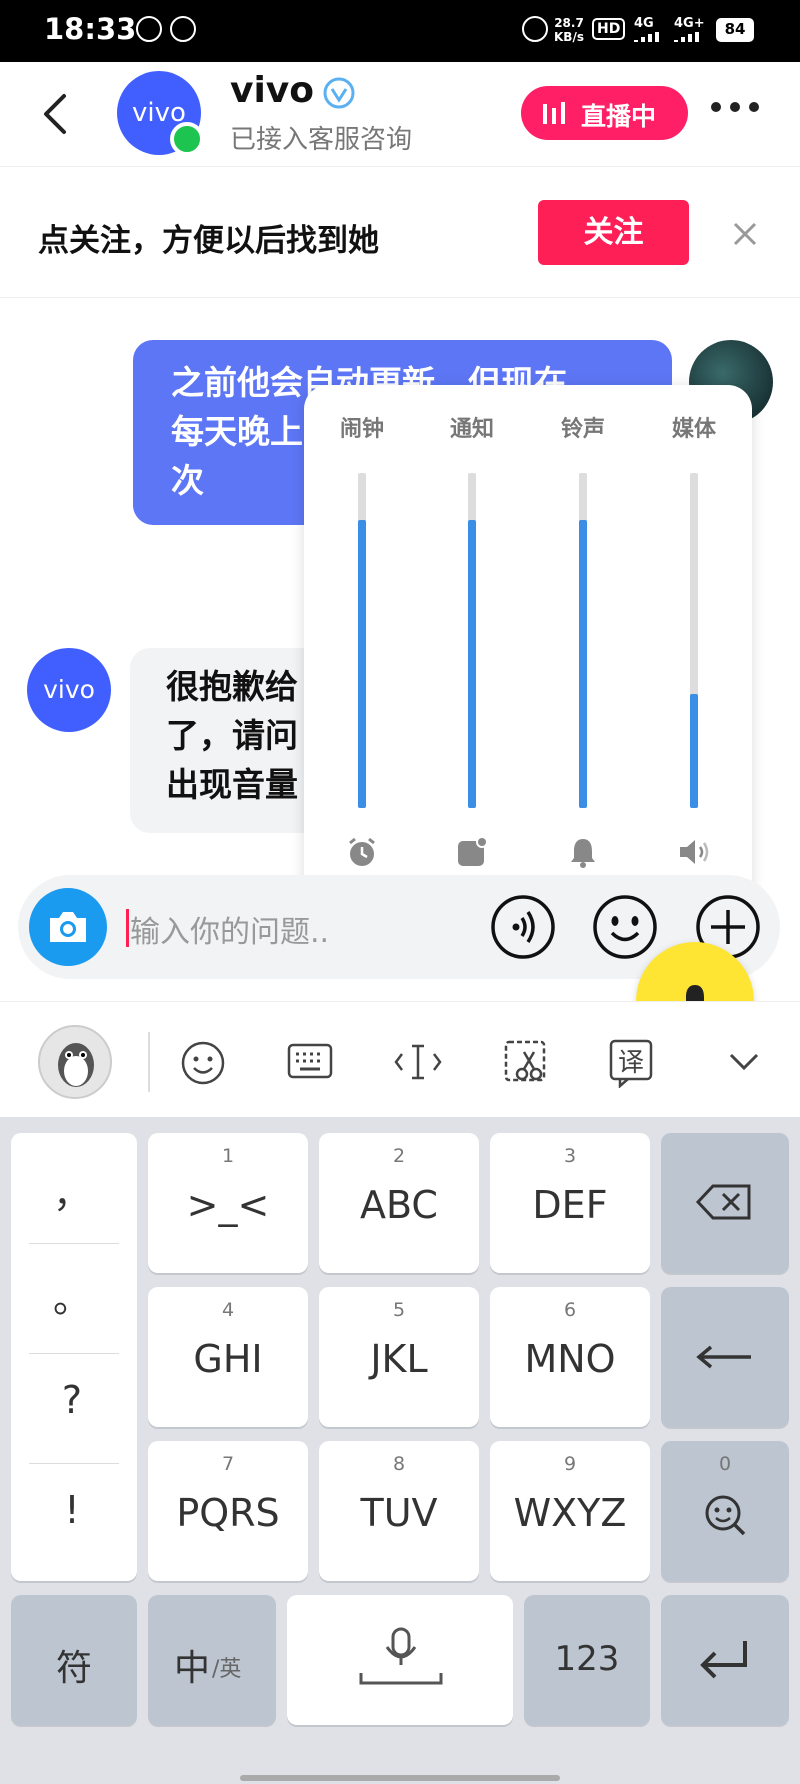  I want to click on camera-button, so click(68, 927).